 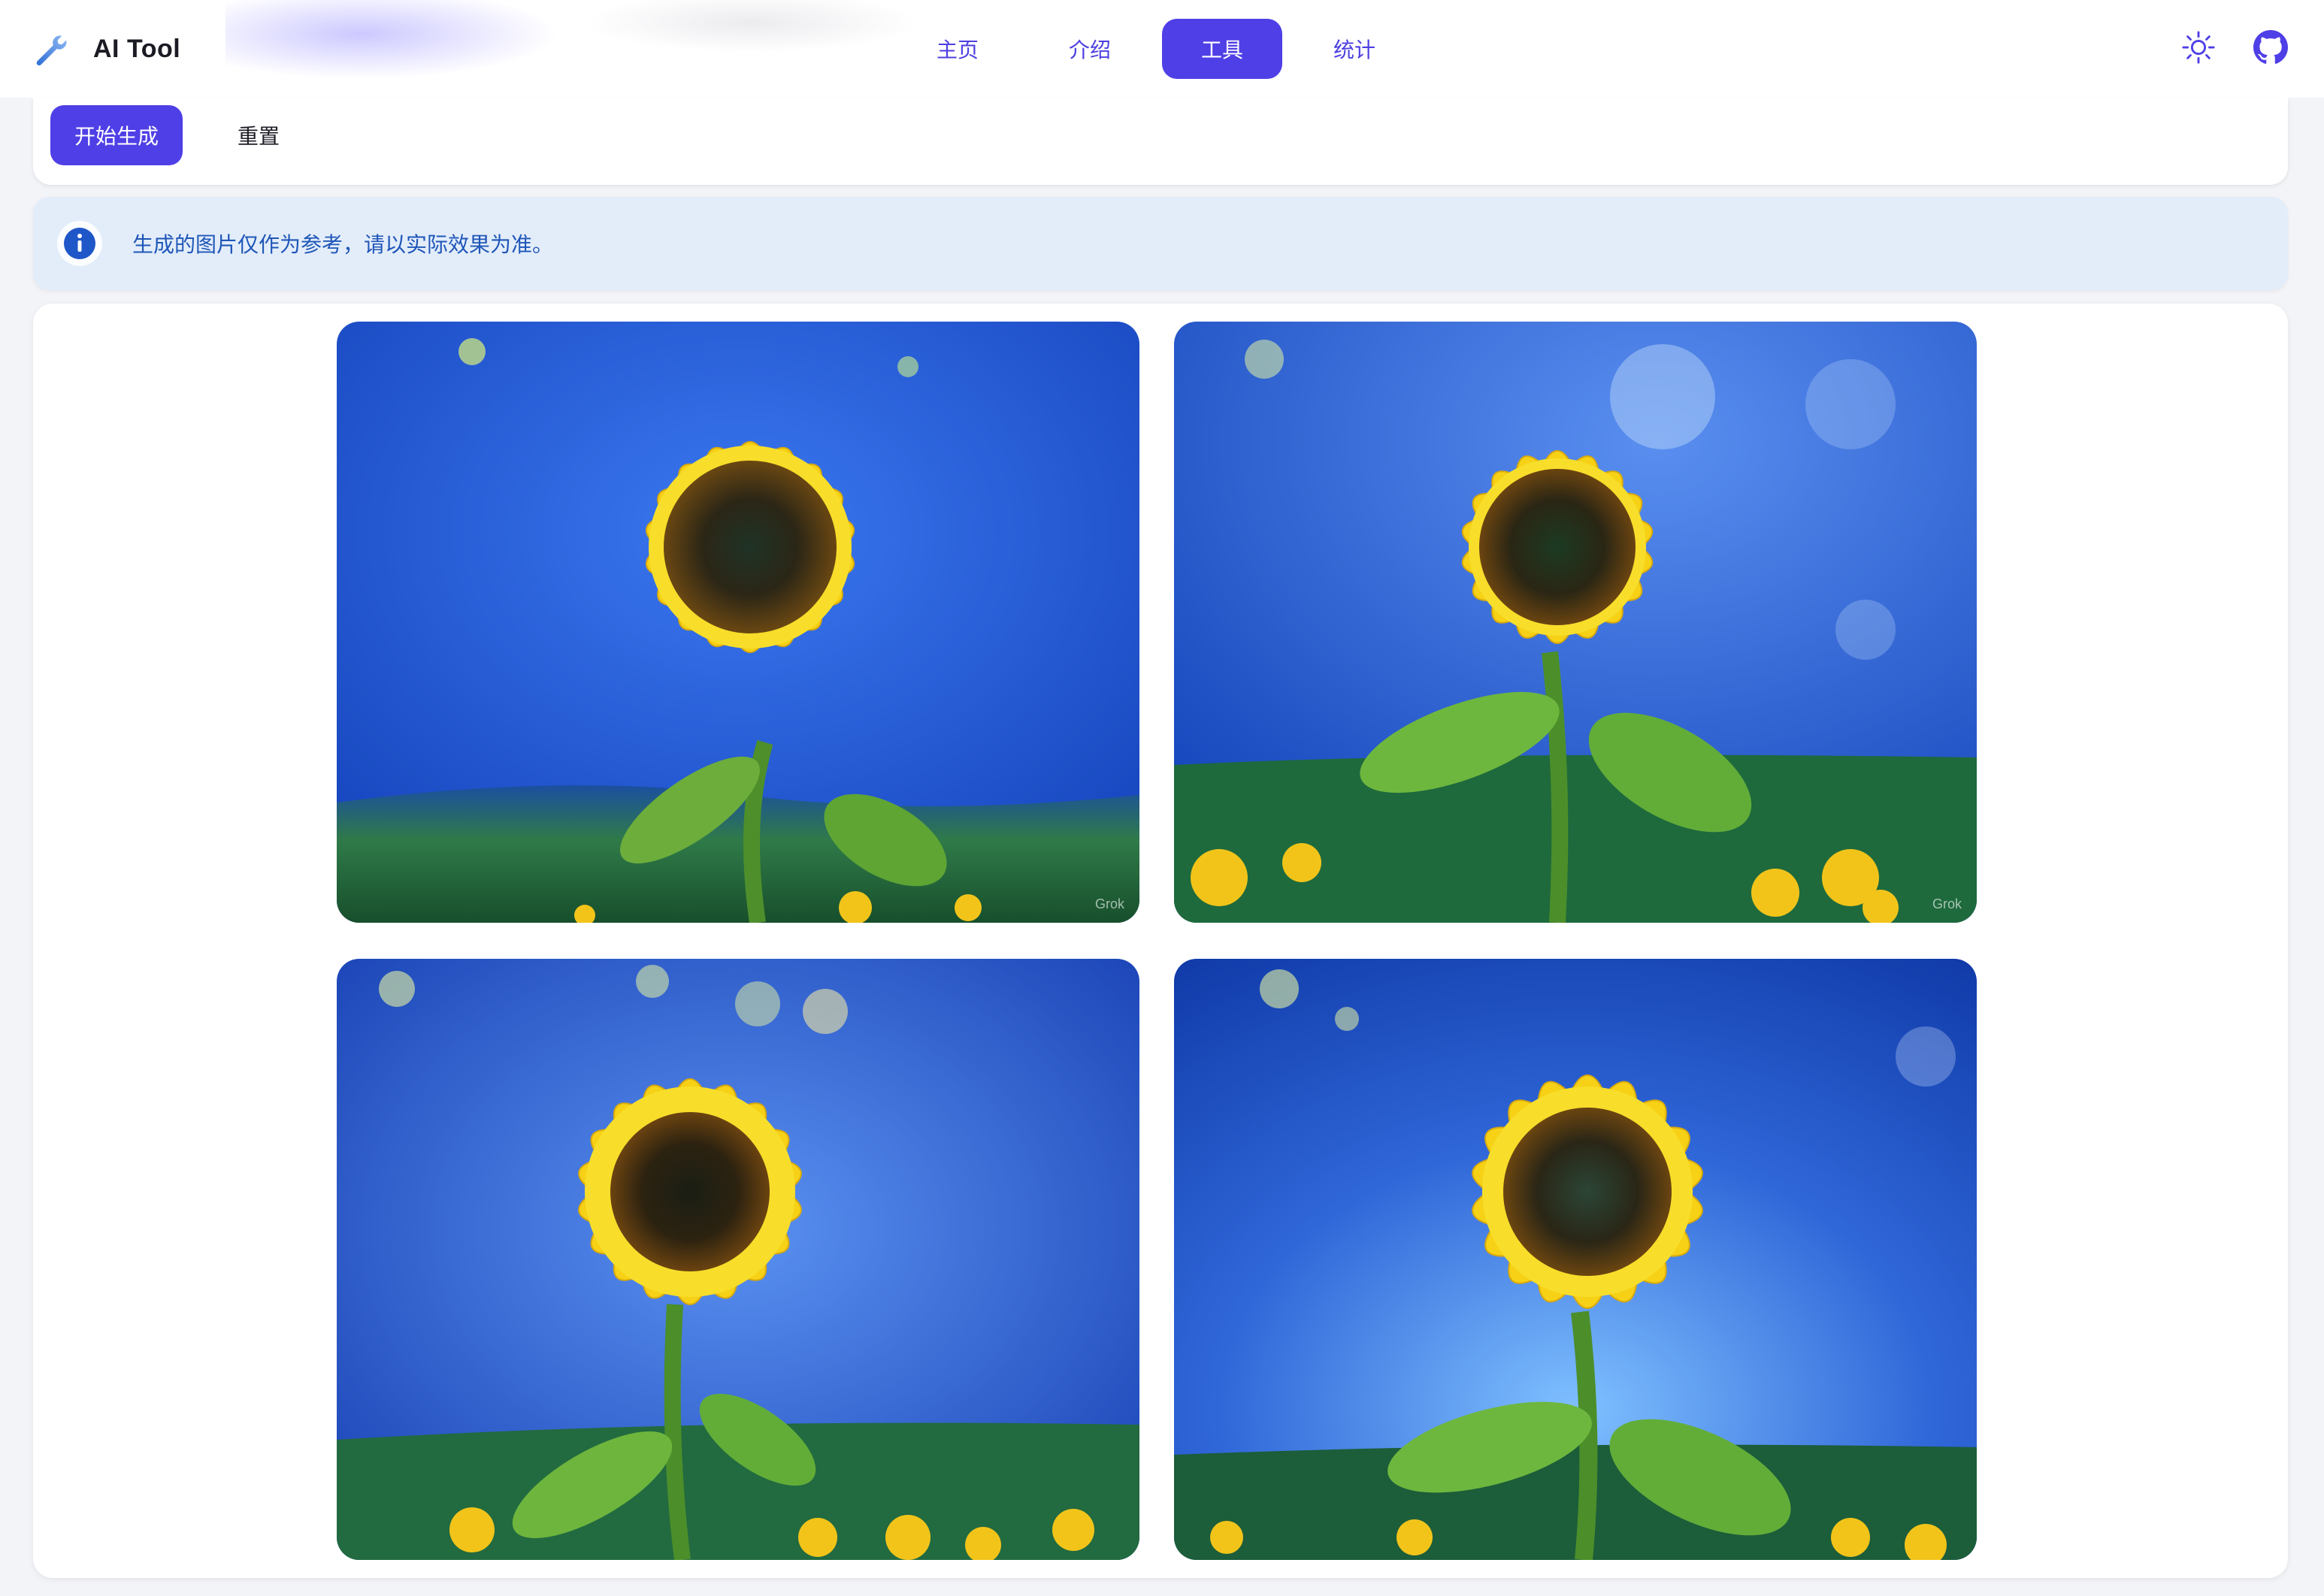 I want to click on top-bar: AI Tool 主页 介绍 工具 统计, so click(x=1162, y=49).